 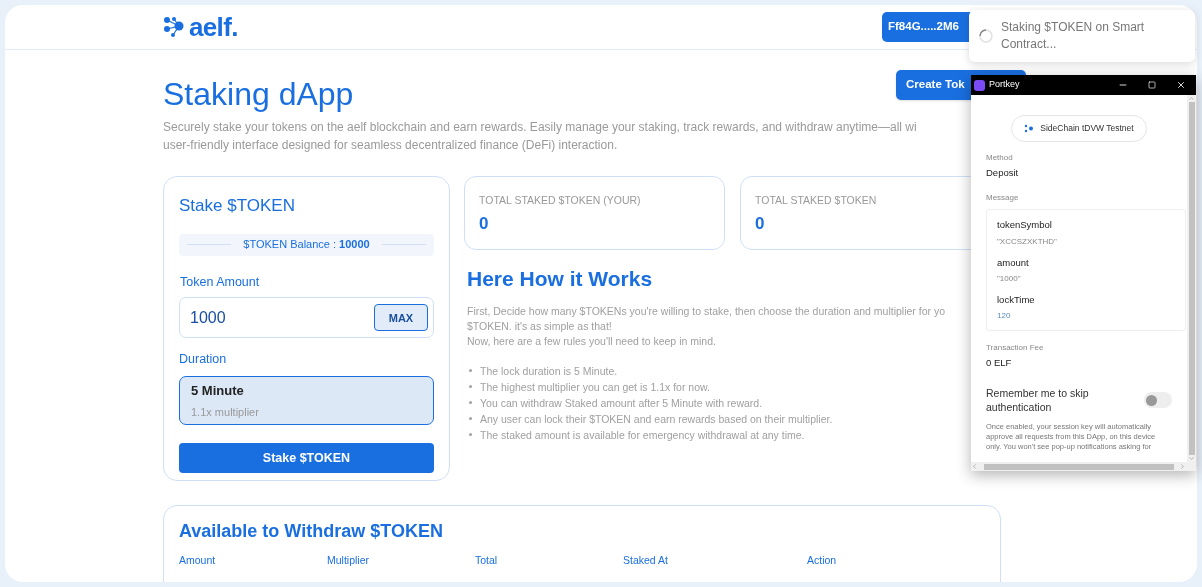 What do you see at coordinates (656, 419) in the screenshot?
I see `rule-text: Any user can lock their $TOKEN and earn rewards based on their multiplier.` at bounding box center [656, 419].